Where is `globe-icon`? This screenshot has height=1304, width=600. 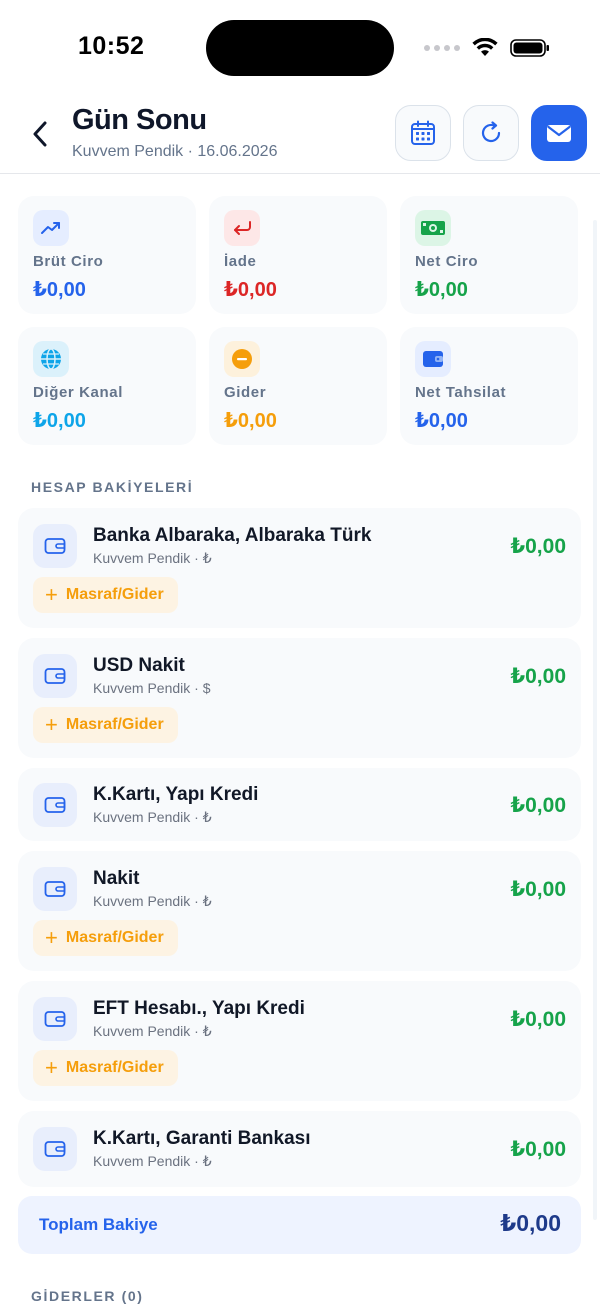
globe-icon is located at coordinates (51, 359).